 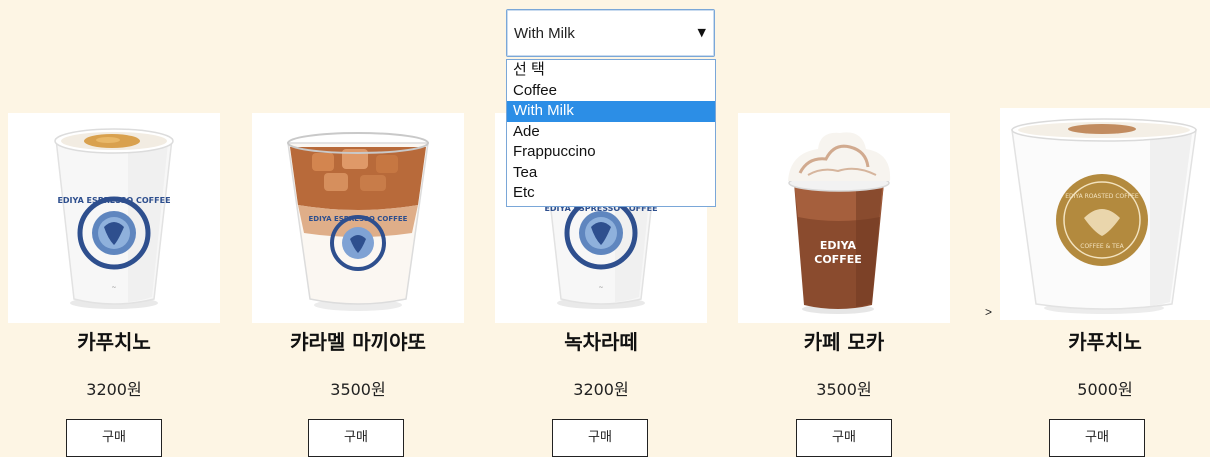 What do you see at coordinates (114, 218) in the screenshot?
I see `product-image: EDIYA ESPRESSO COFFEE ~` at bounding box center [114, 218].